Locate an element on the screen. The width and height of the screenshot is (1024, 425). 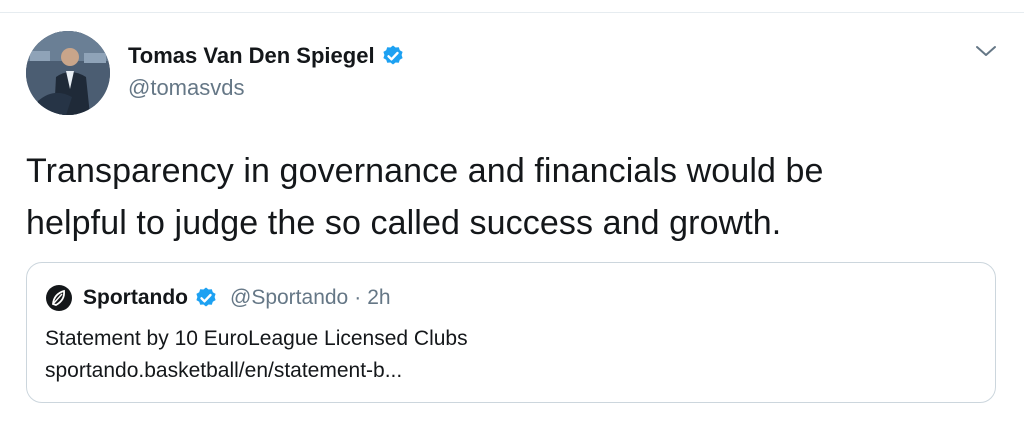
chevron-down-icon is located at coordinates (986, 53).